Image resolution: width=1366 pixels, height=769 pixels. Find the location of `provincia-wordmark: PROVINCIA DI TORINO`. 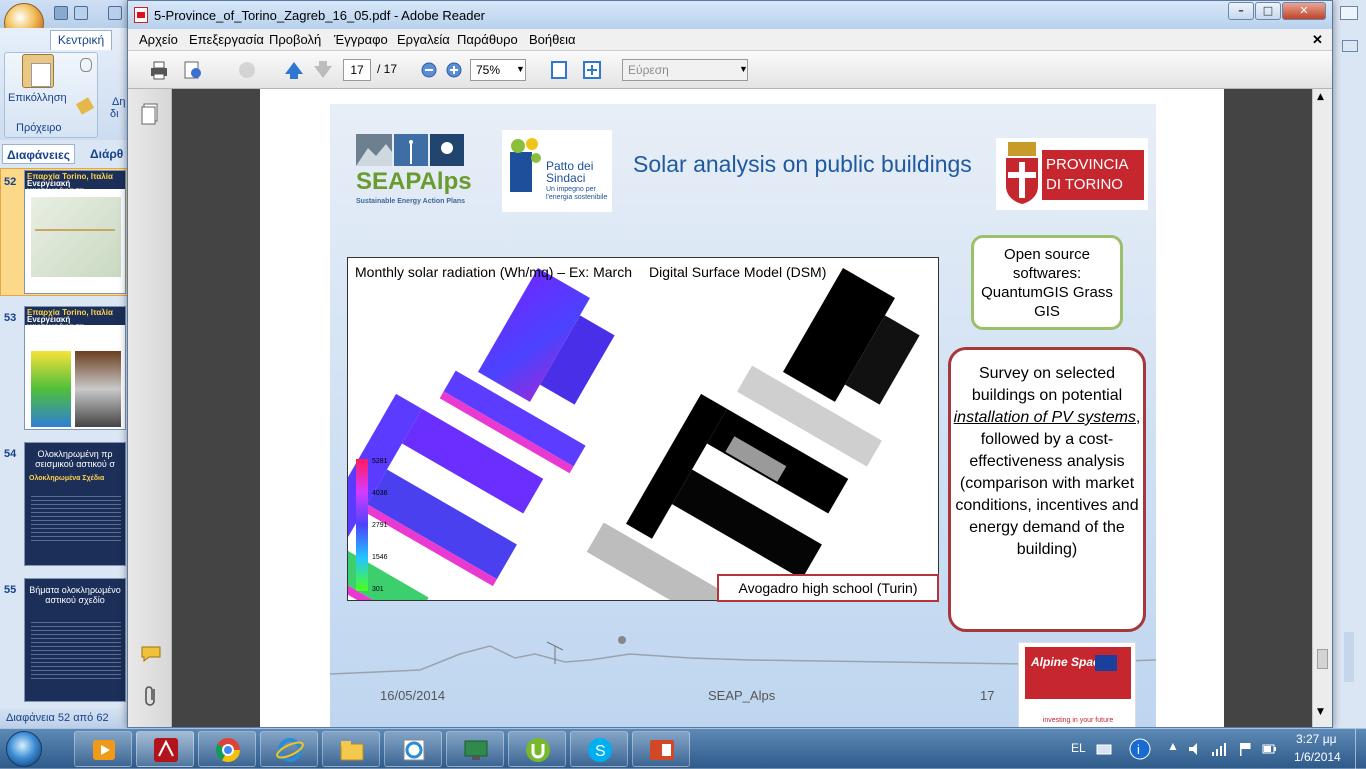

provincia-wordmark: PROVINCIA DI TORINO is located at coordinates (1093, 175).